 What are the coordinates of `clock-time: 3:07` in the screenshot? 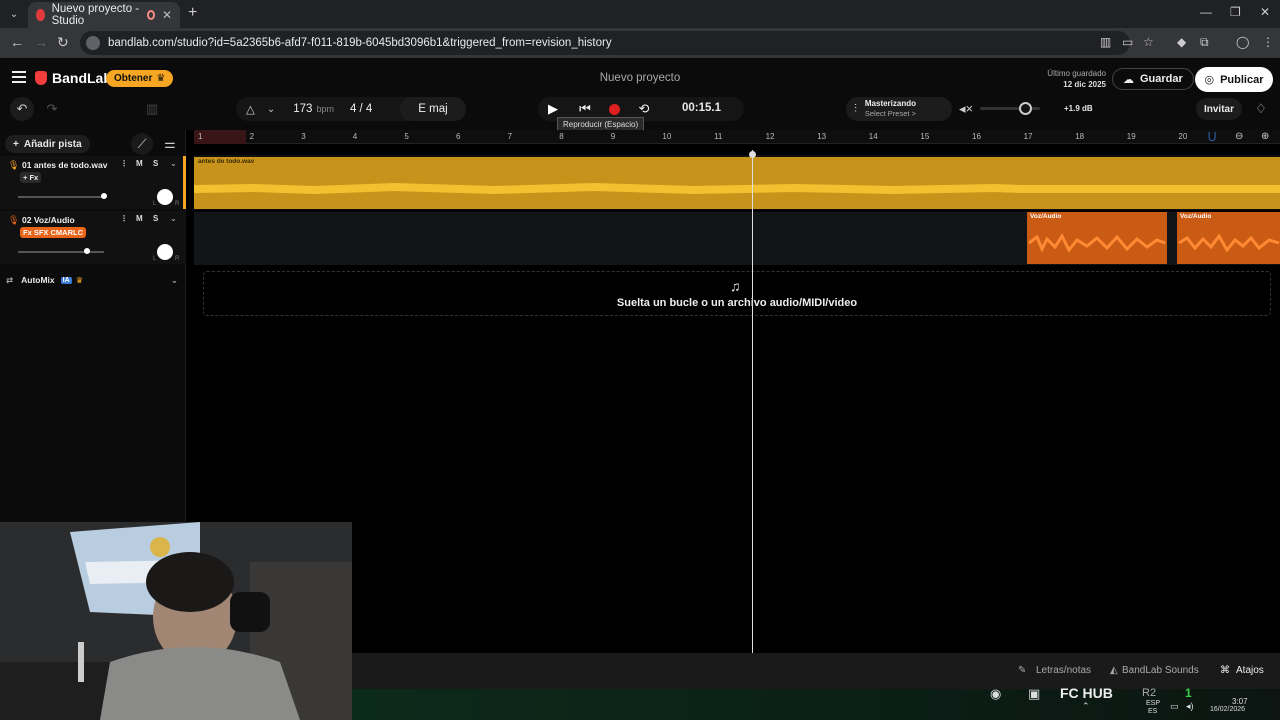 It's located at (1240, 701).